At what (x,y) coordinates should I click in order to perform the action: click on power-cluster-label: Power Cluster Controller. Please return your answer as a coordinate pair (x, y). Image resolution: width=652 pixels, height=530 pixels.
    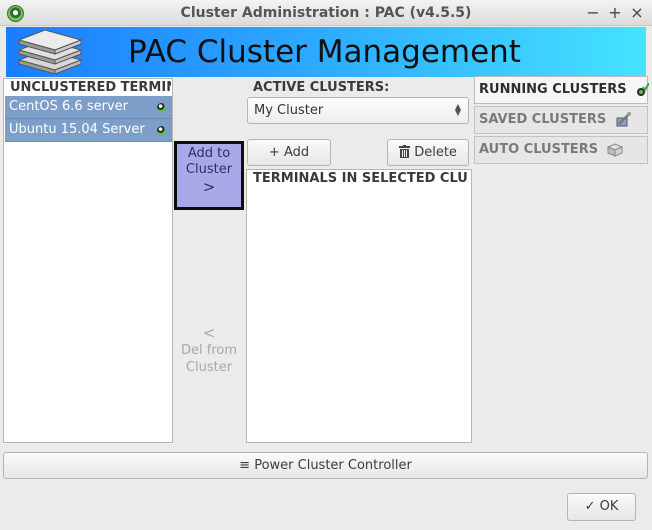
    Looking at the image, I should click on (333, 465).